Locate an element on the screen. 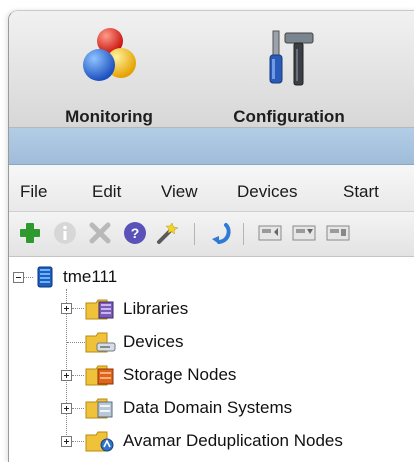 This screenshot has width=414, height=462. libraries-folder-icon is located at coordinates (99, 309).